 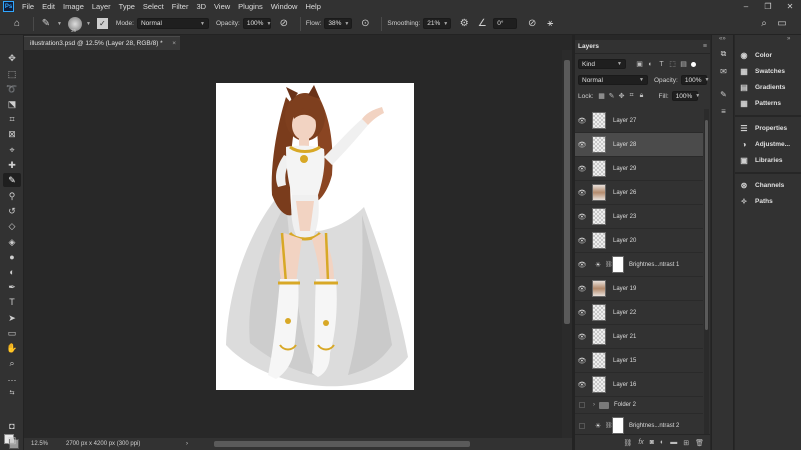 What do you see at coordinates (12, 150) in the screenshot?
I see `eyedropper-tool-icon: ⌖` at bounding box center [12, 150].